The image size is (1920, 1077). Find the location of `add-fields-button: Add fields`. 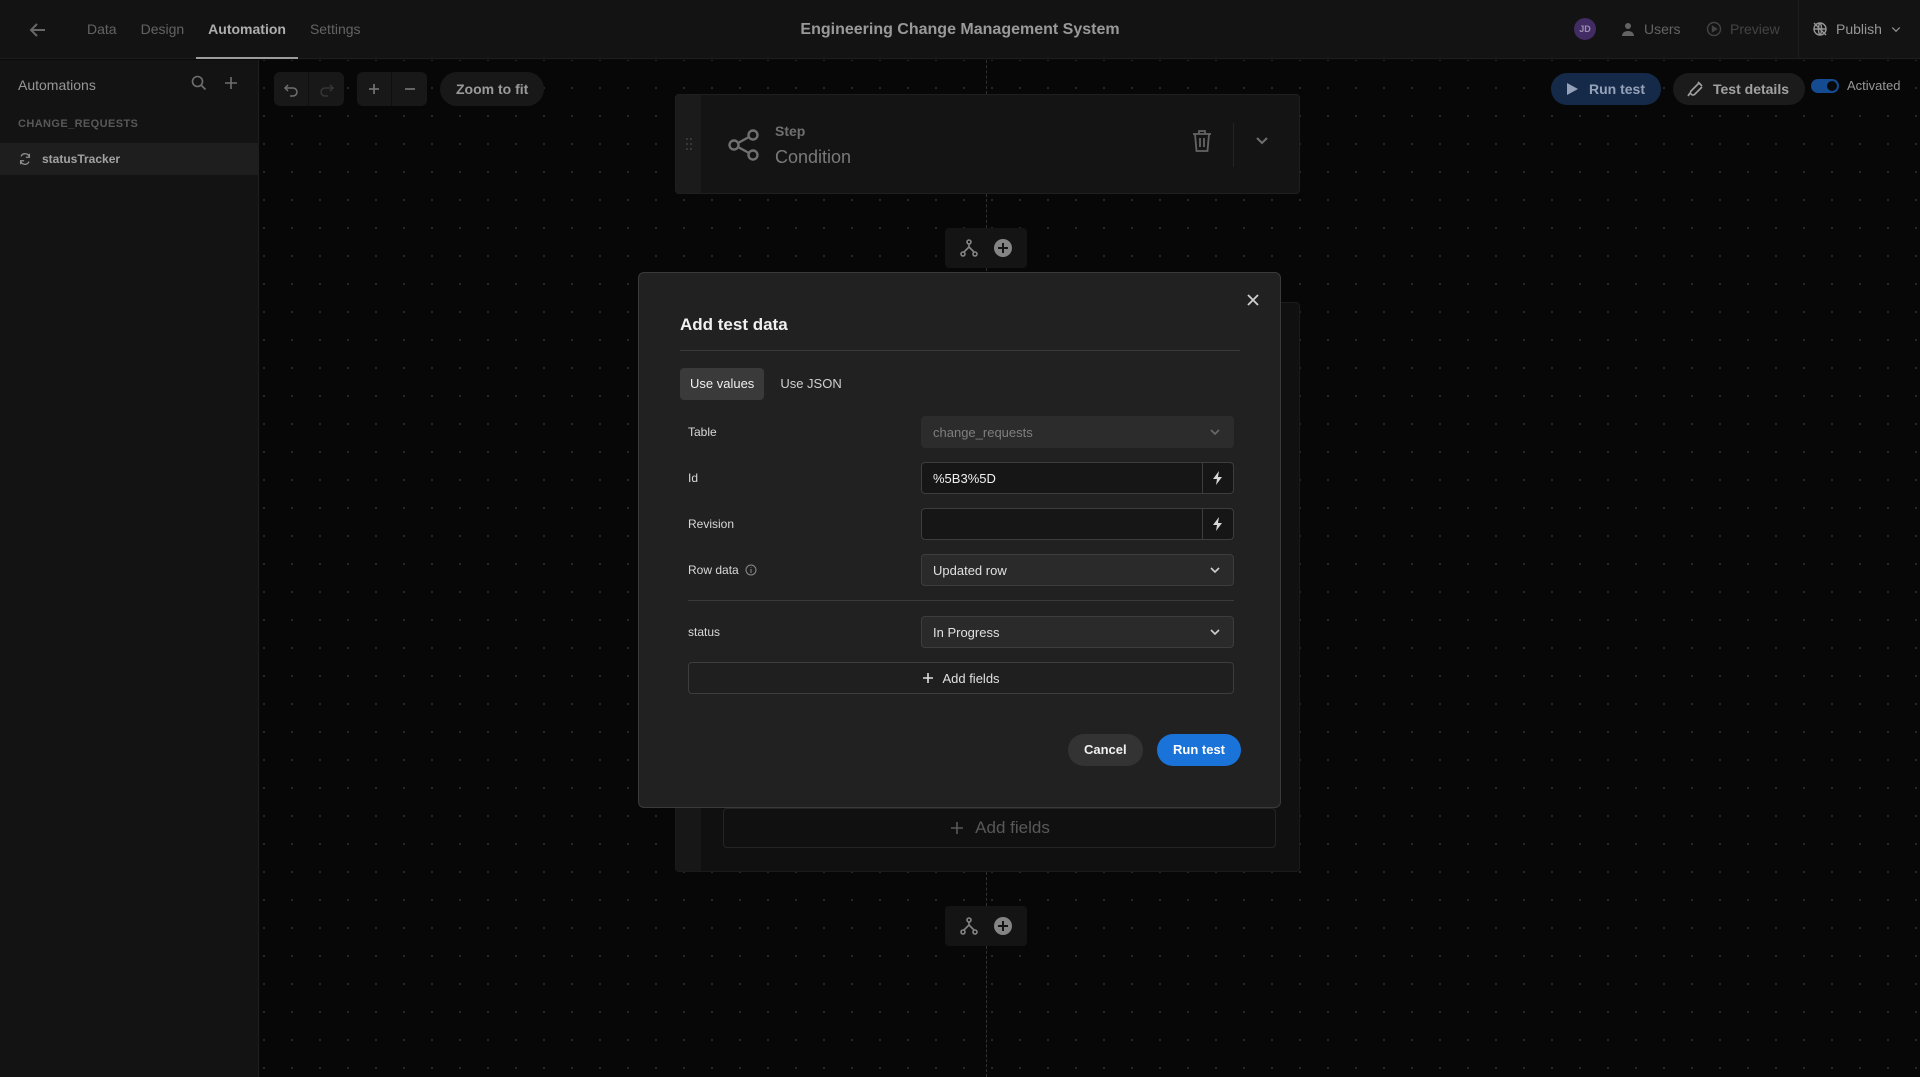

add-fields-button: Add fields is located at coordinates (961, 678).